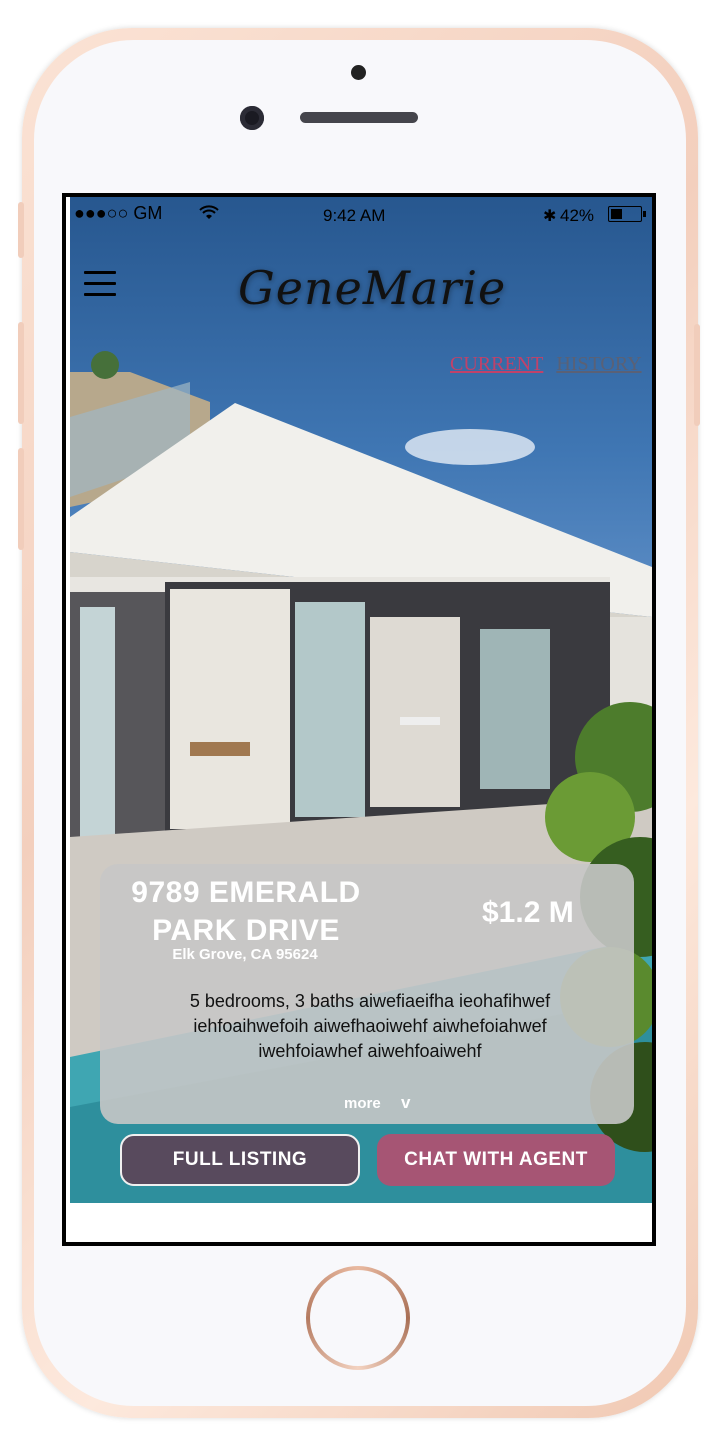 The image size is (724, 1446). I want to click on battery-percent: 42%, so click(577, 215).